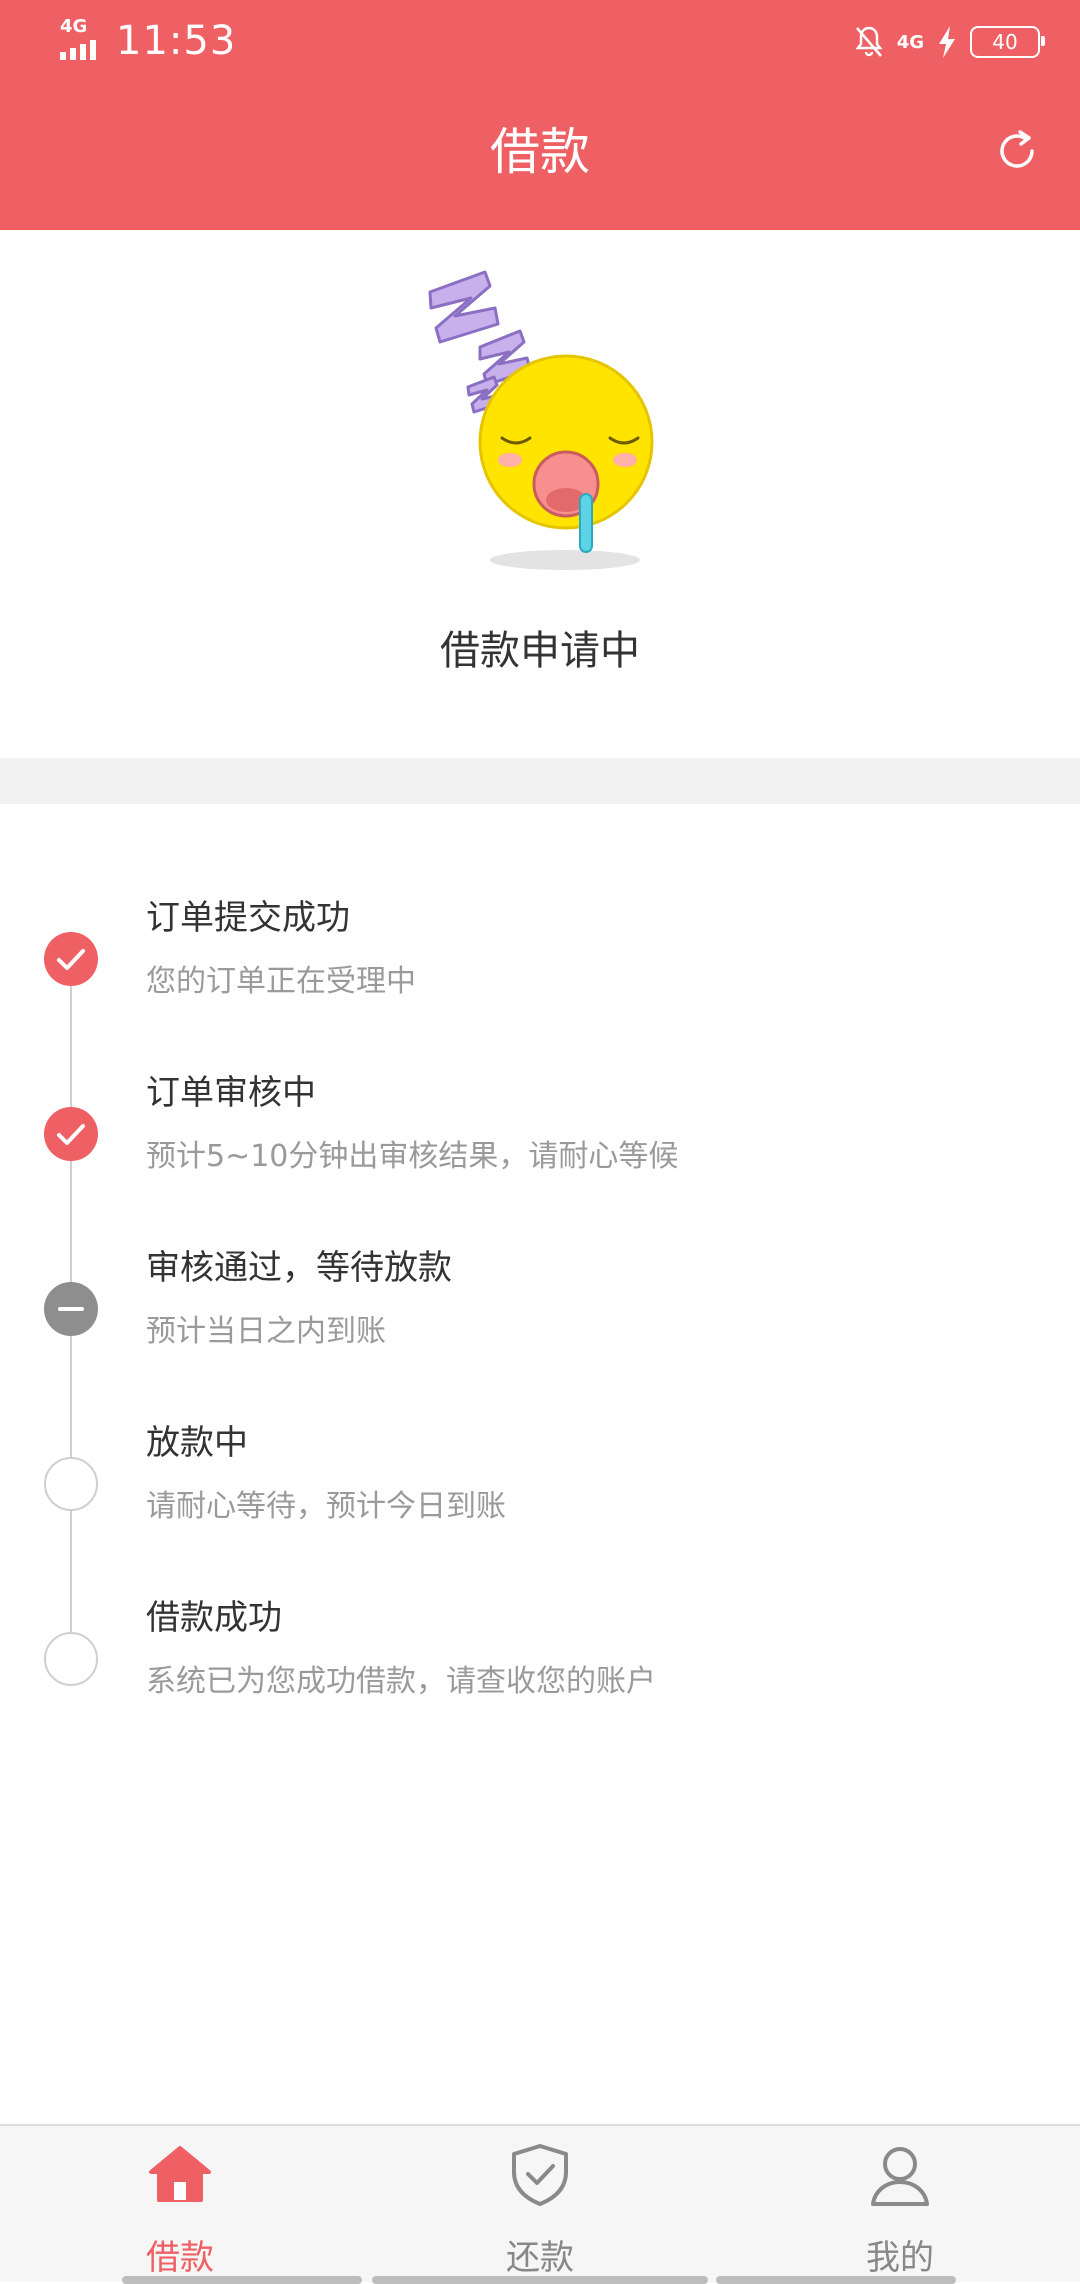 The height and width of the screenshot is (2284, 1080). What do you see at coordinates (214, 1618) in the screenshot?
I see `step-title: 借款成功` at bounding box center [214, 1618].